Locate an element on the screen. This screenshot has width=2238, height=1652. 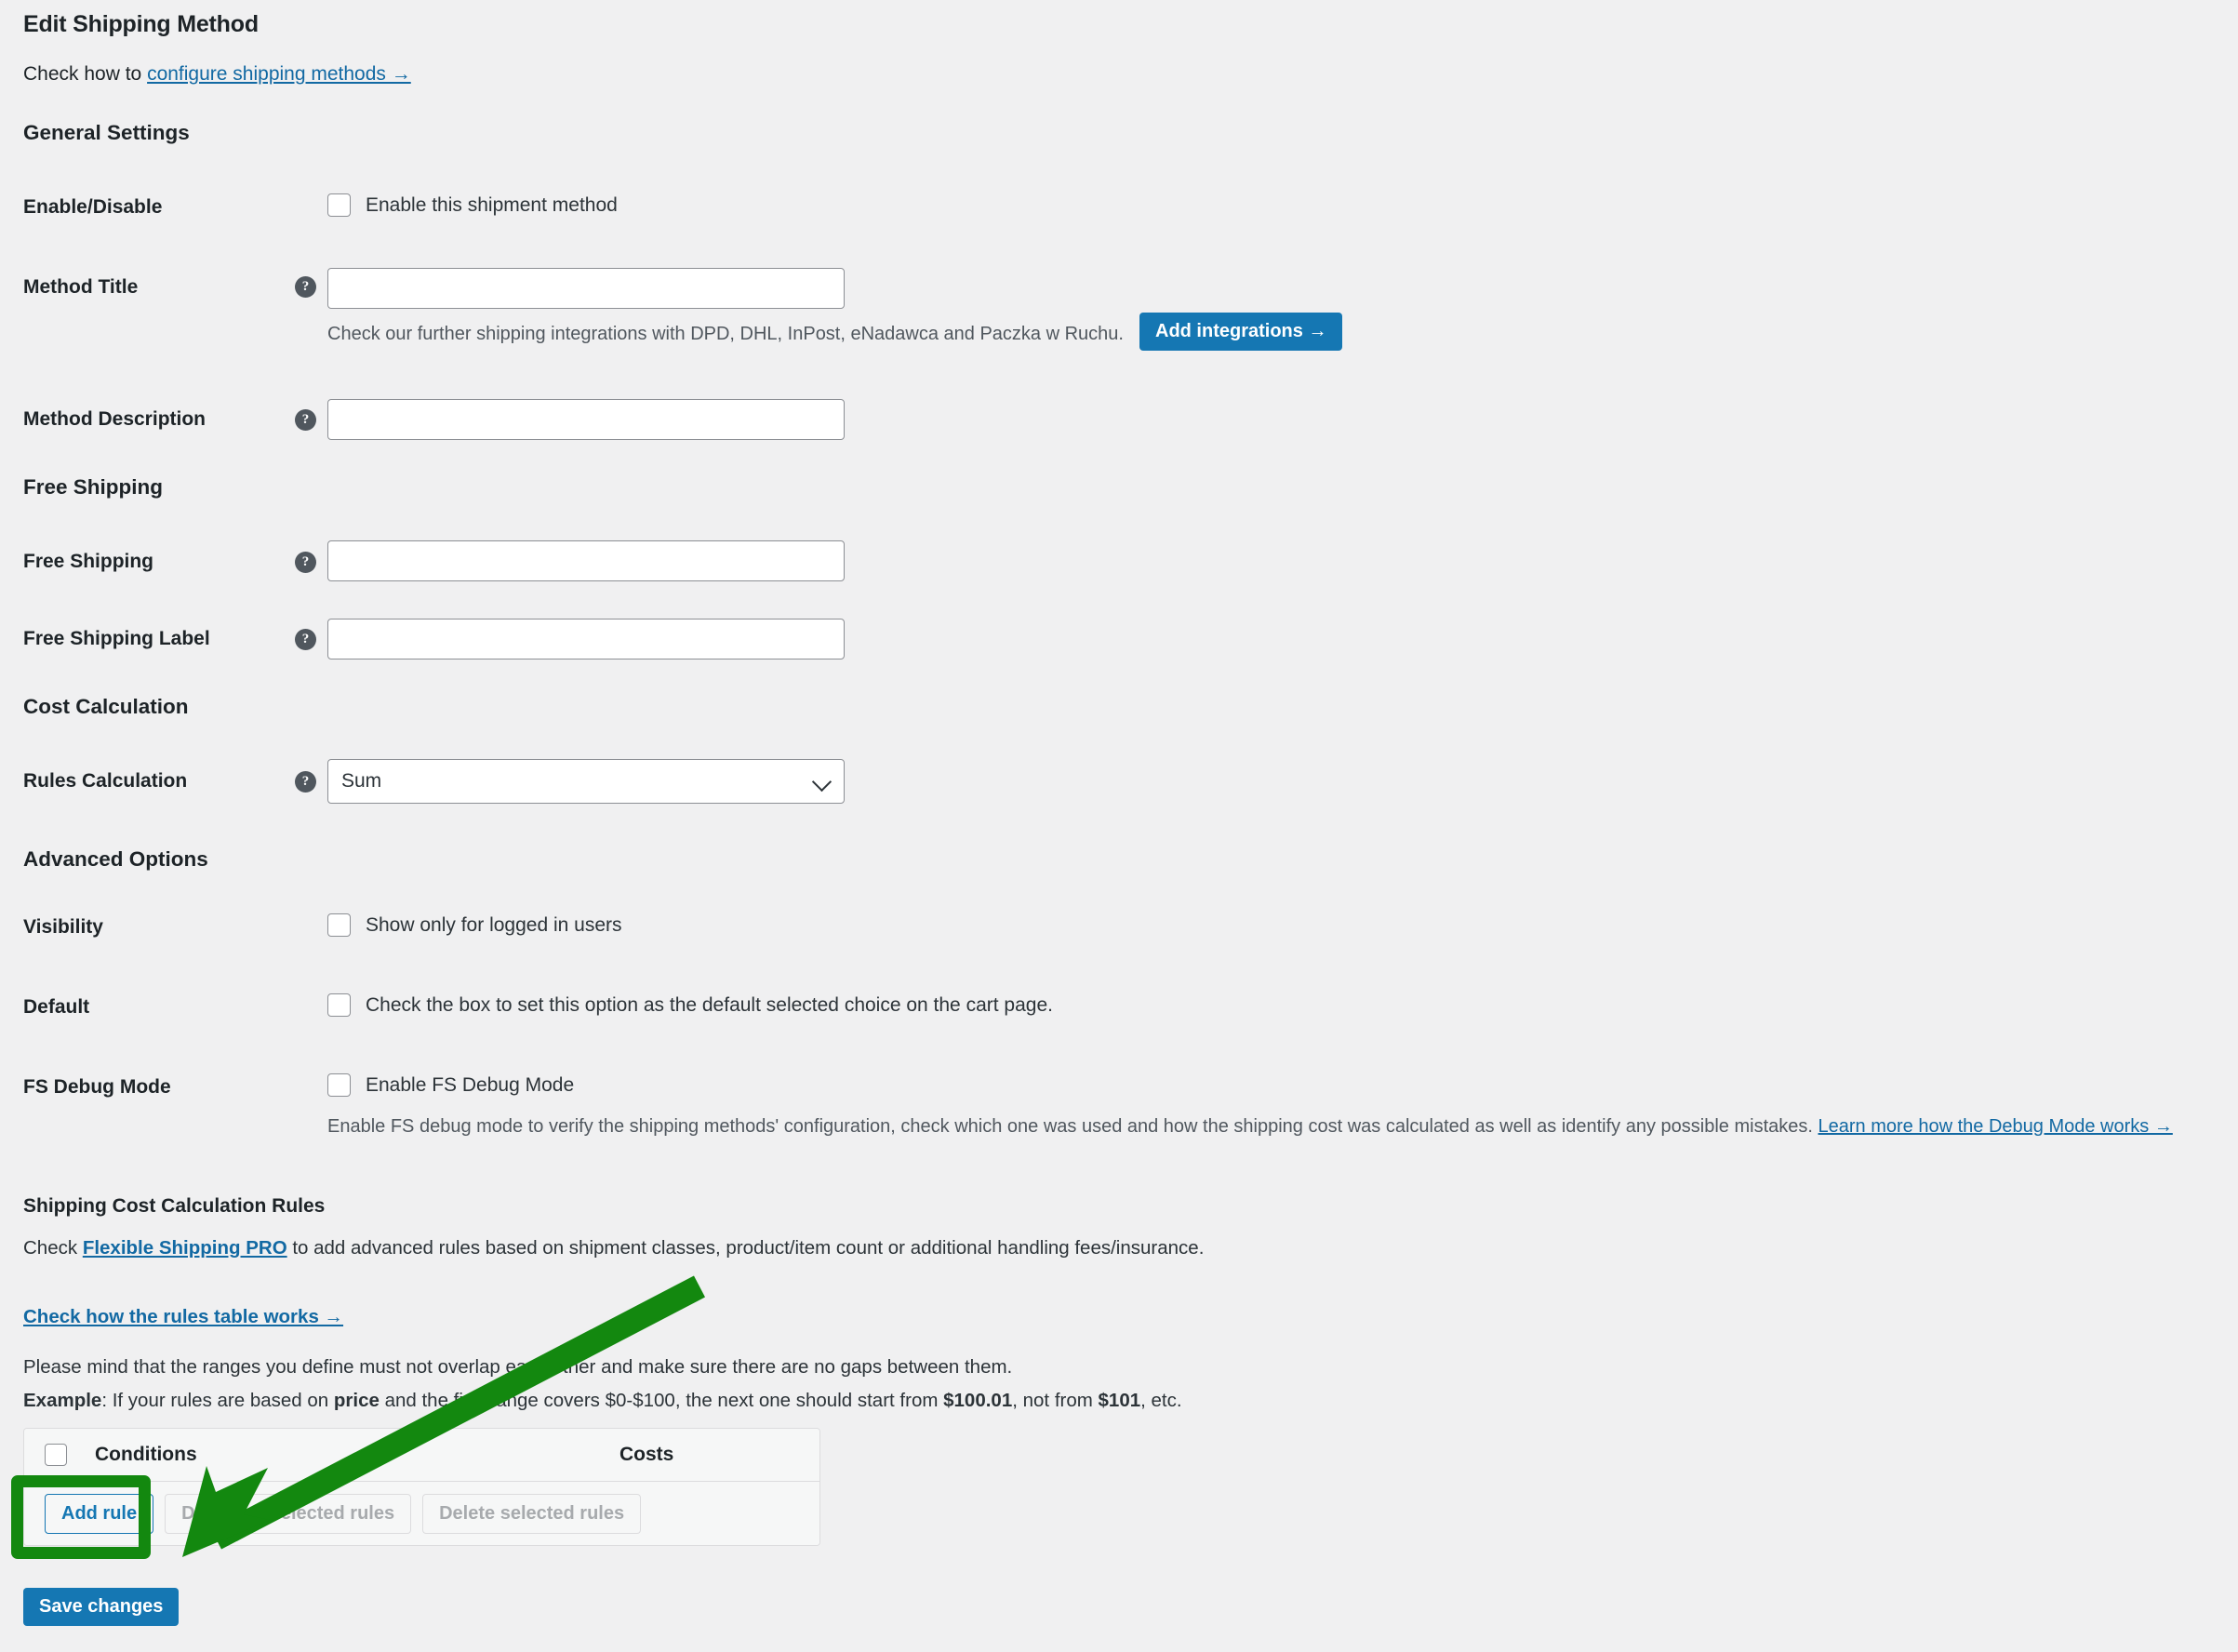
label-free-shipping: Free Shipping is located at coordinates (89, 561).